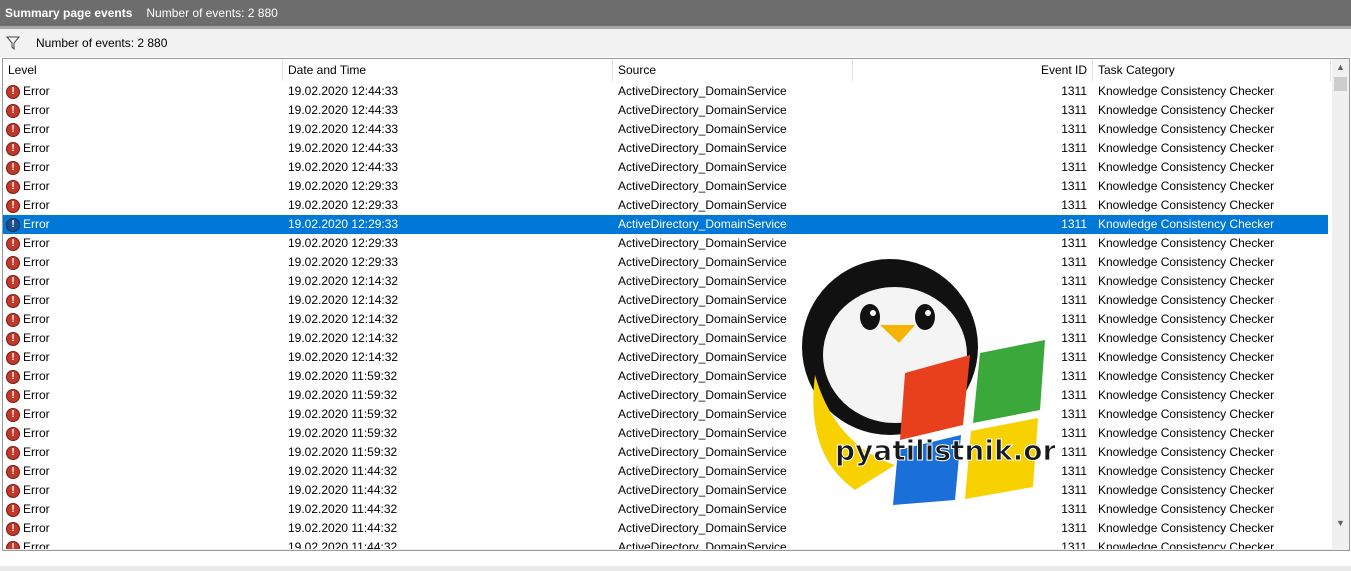 This screenshot has height=571, width=1351. What do you see at coordinates (973, 70) in the screenshot?
I see `column-header-event-id: Event ID` at bounding box center [973, 70].